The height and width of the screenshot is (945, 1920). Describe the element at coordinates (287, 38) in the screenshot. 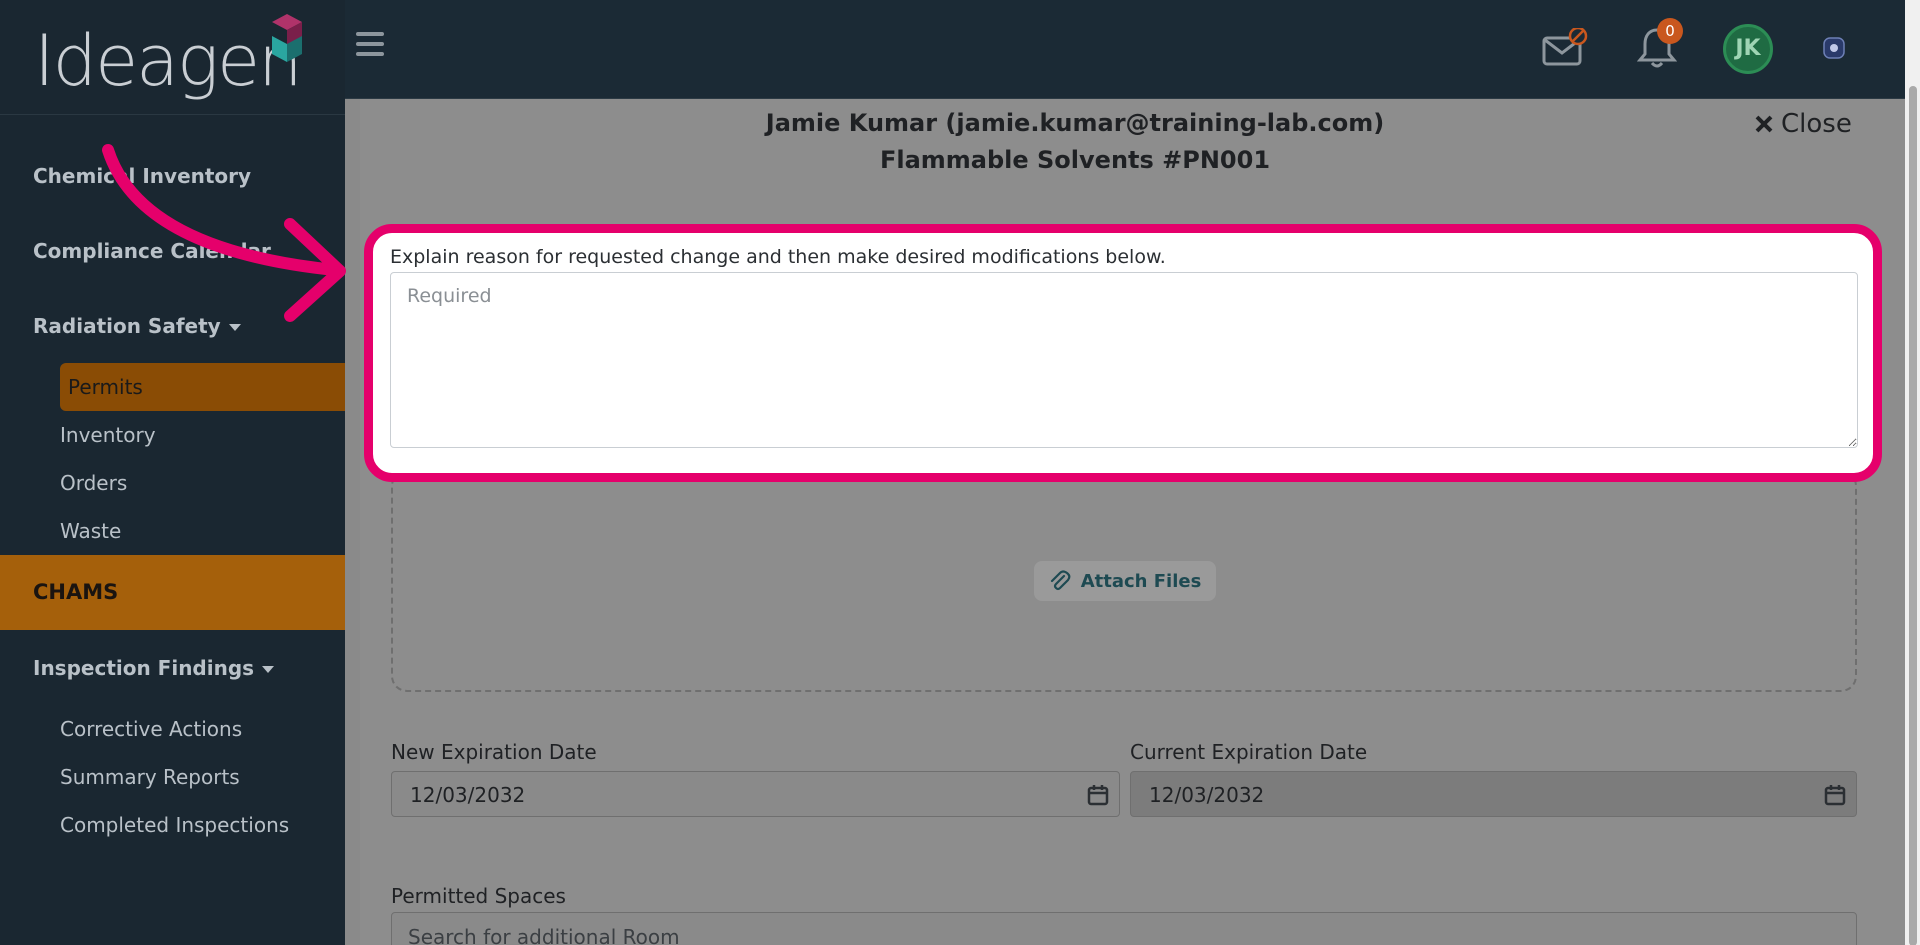

I see `logo-cube-icon` at that location.